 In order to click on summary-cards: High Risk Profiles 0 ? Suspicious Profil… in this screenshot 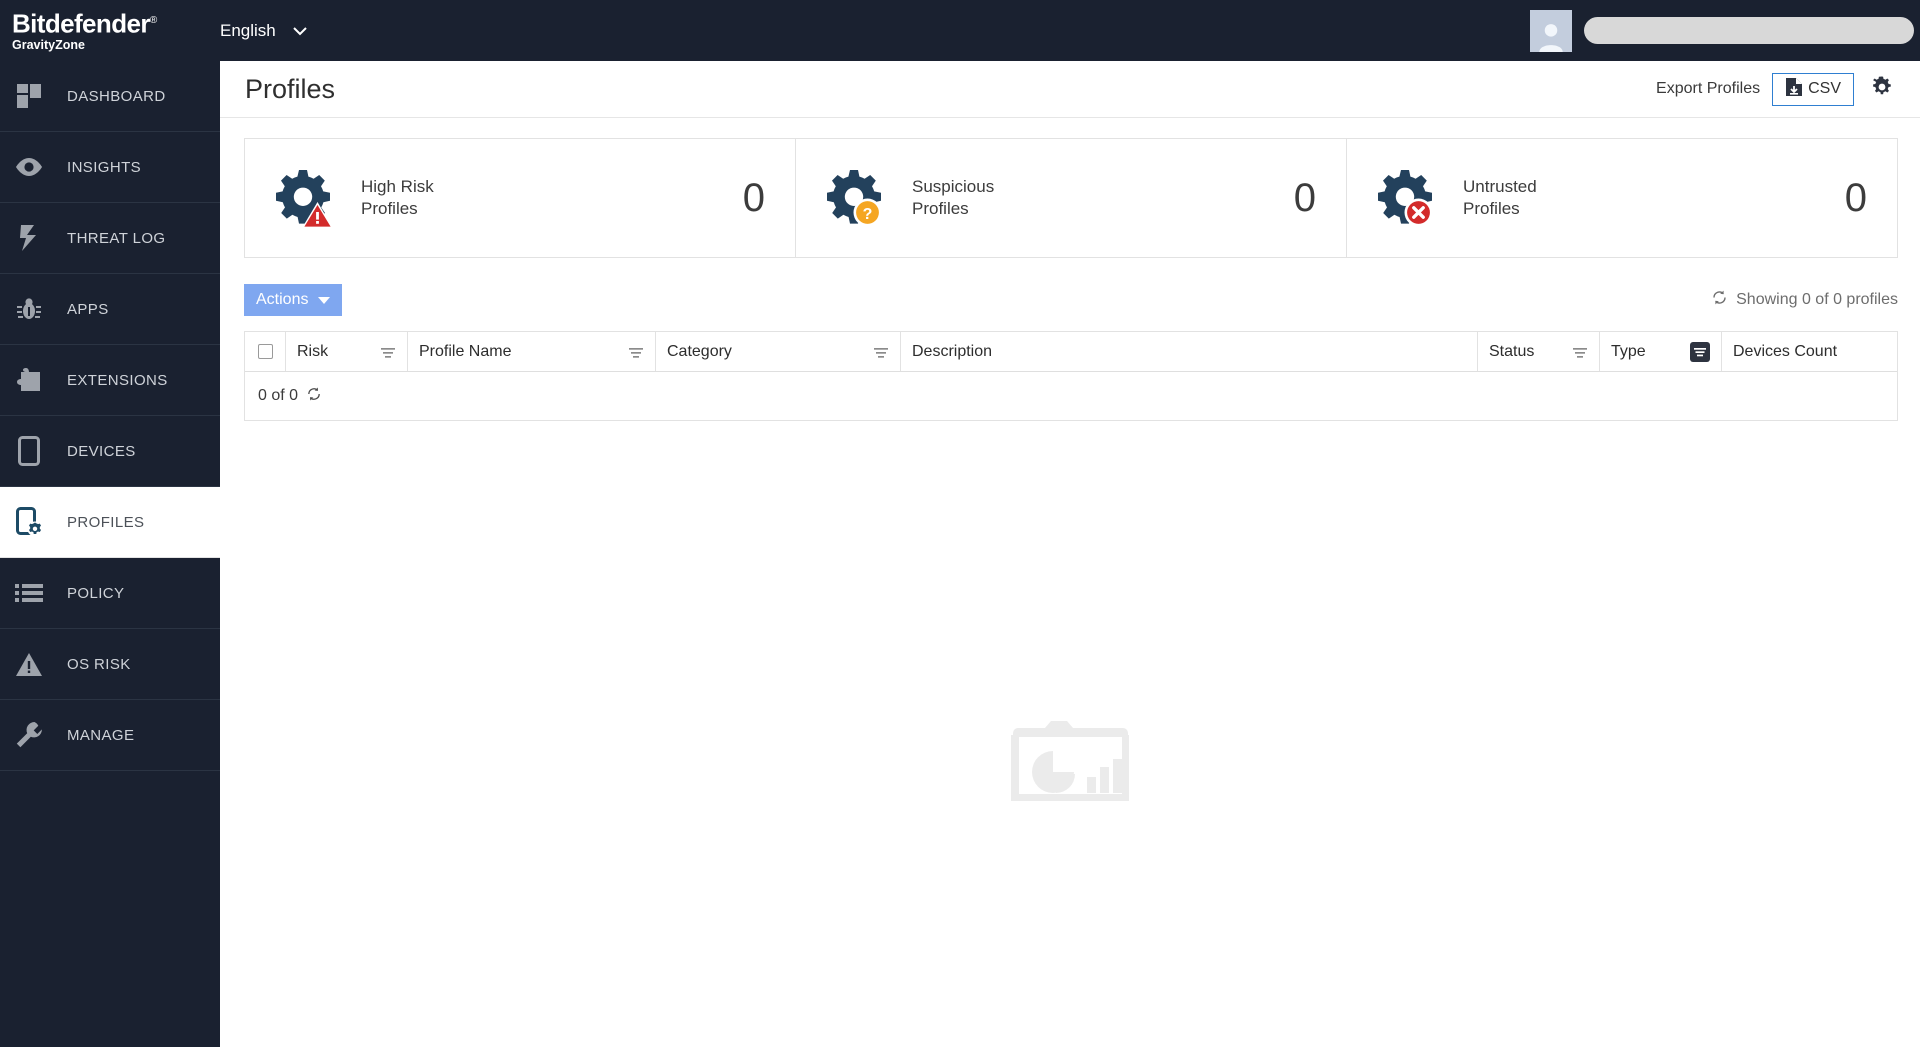, I will do `click(1071, 198)`.